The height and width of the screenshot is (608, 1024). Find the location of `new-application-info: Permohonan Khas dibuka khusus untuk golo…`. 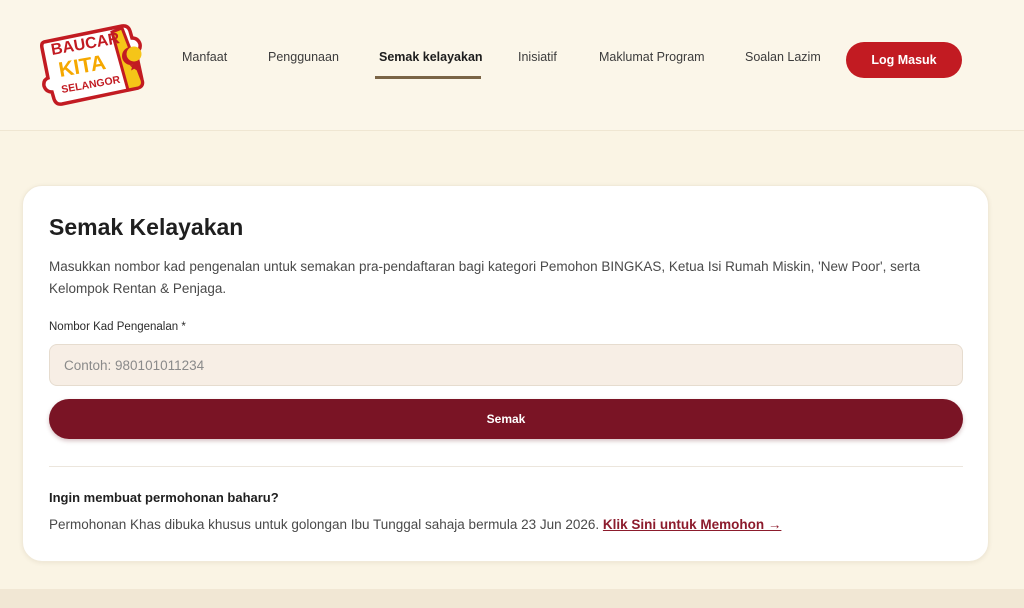

new-application-info: Permohonan Khas dibuka khusus untuk golo… is located at coordinates (326, 524).